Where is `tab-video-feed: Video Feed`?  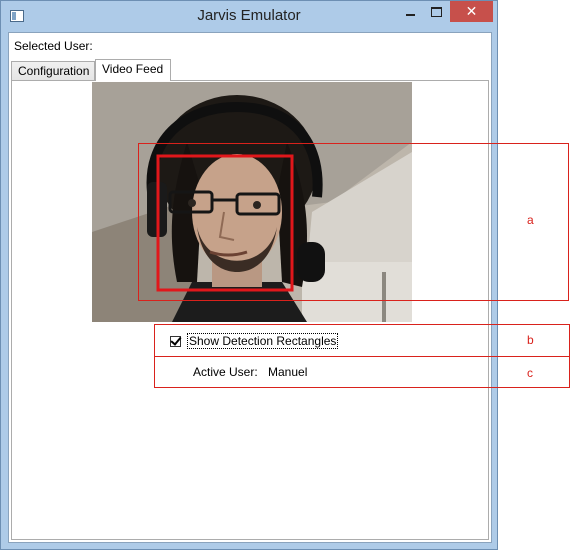 tab-video-feed: Video Feed is located at coordinates (133, 70).